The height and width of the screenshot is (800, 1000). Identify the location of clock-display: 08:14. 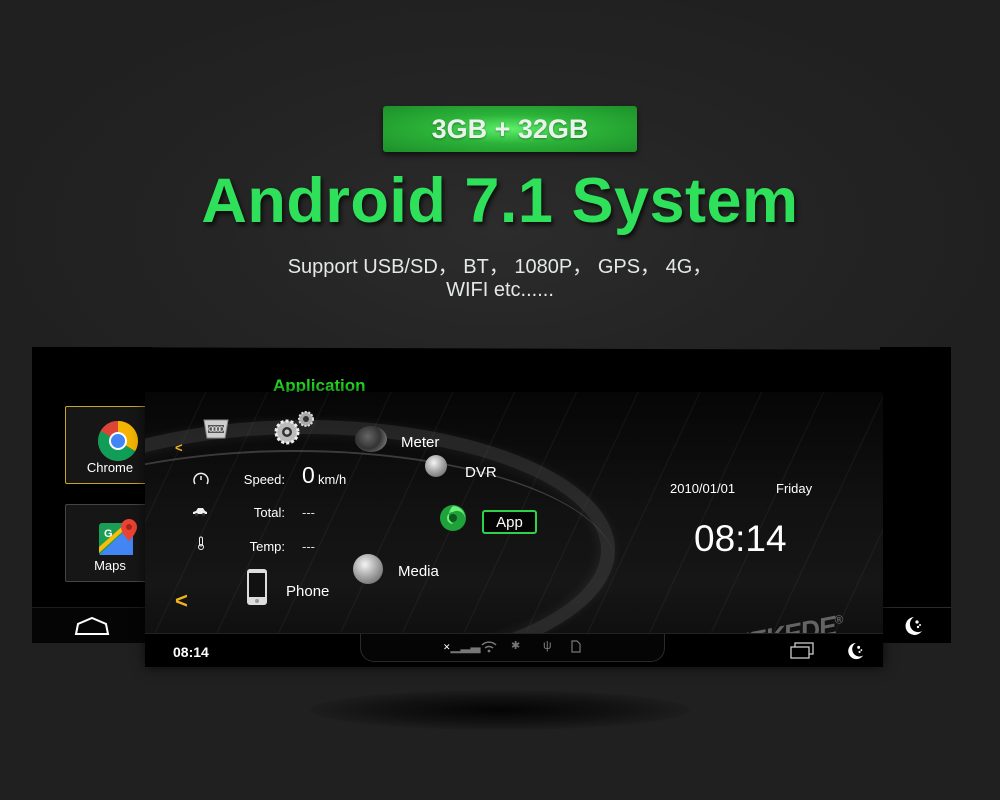
(740, 538).